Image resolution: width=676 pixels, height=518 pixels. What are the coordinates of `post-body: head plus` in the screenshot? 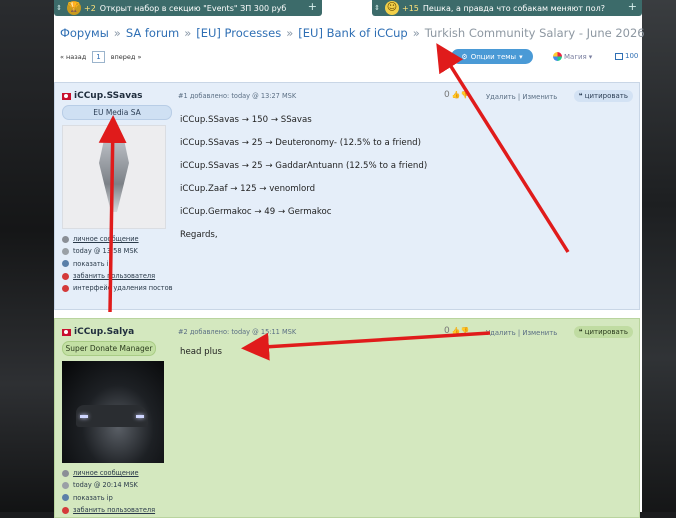 It's located at (201, 358).